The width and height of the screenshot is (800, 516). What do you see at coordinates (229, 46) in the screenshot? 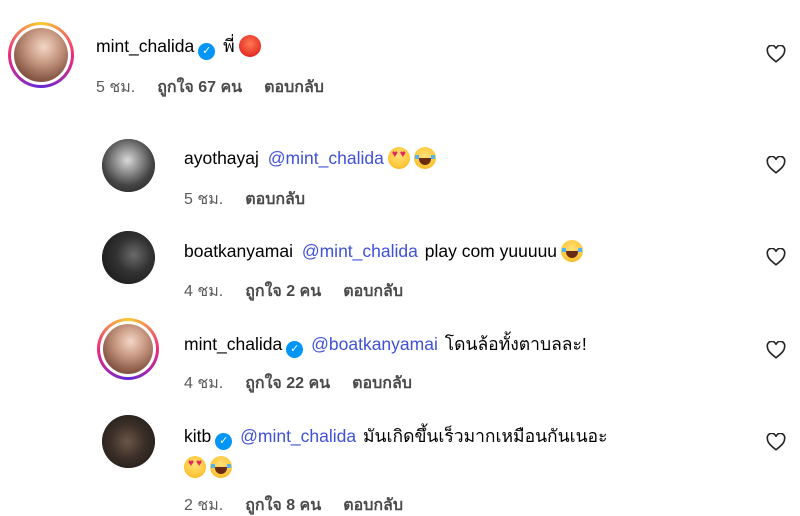
I see `comment-text: พี่` at bounding box center [229, 46].